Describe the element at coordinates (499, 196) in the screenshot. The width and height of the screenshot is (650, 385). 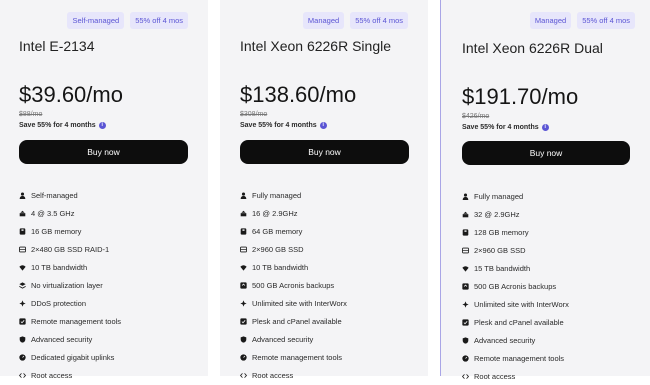
I see `feature-label: Fully managed` at that location.